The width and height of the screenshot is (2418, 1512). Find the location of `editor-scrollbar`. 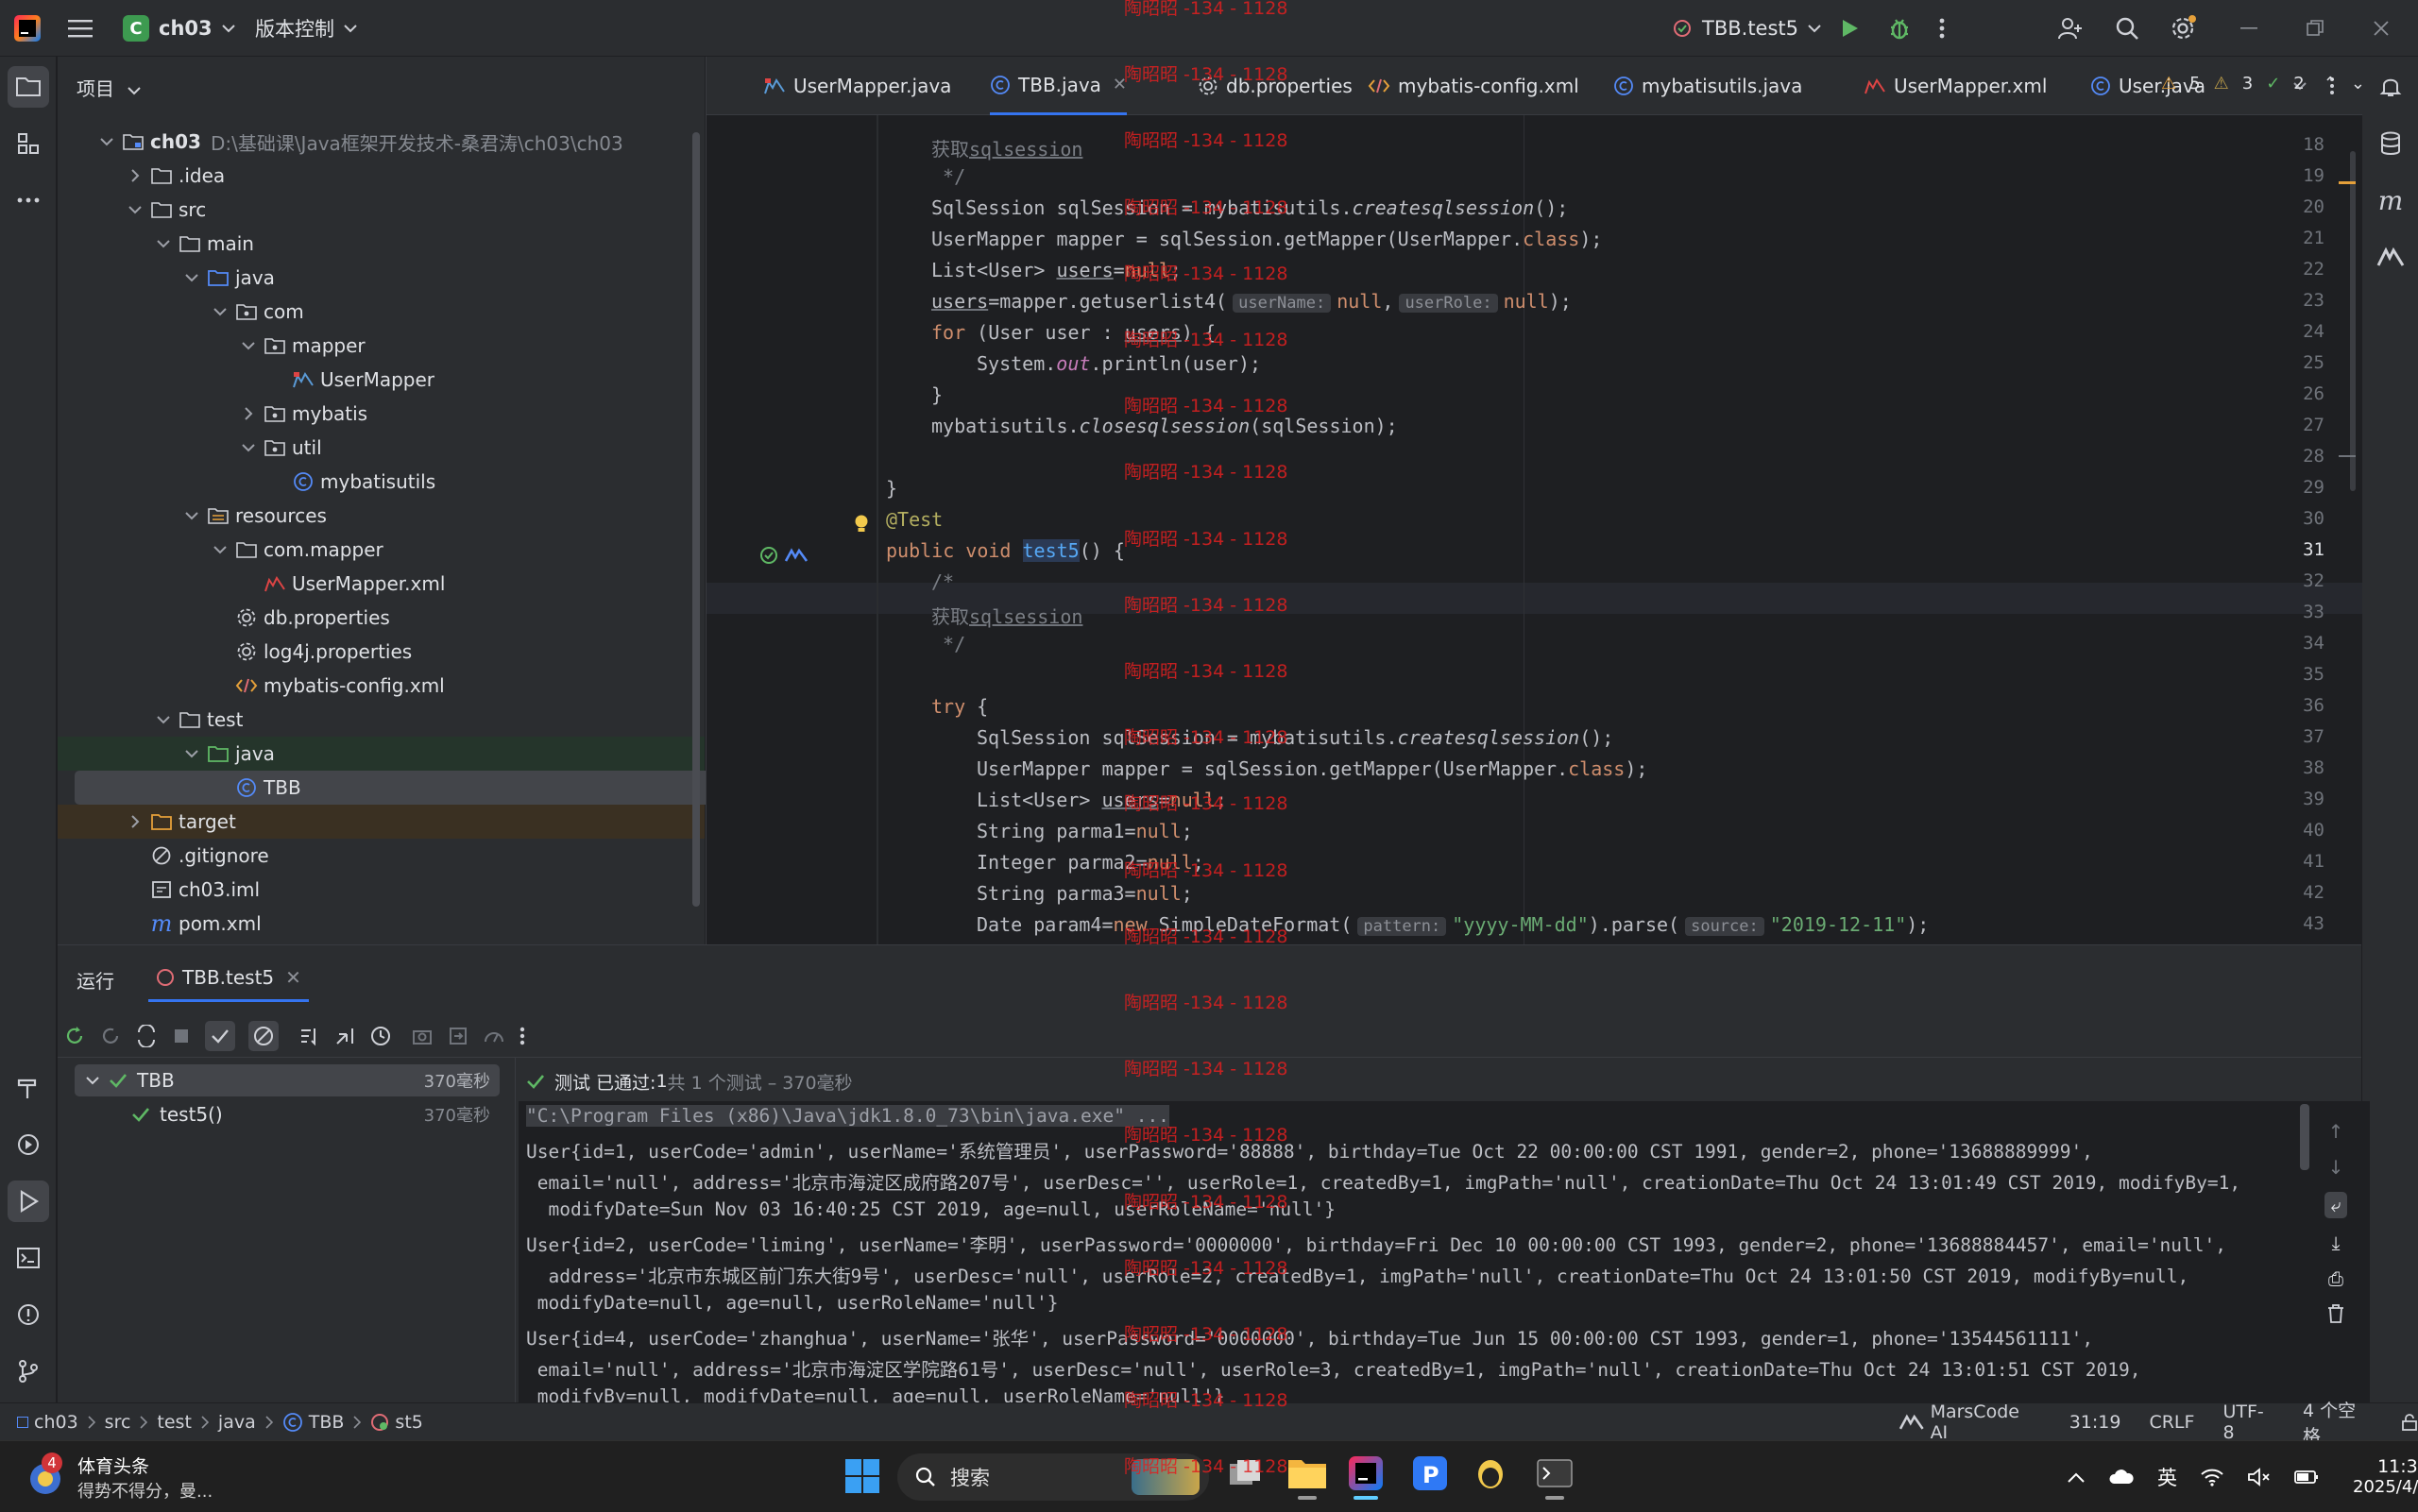

editor-scrollbar is located at coordinates (2353, 321).